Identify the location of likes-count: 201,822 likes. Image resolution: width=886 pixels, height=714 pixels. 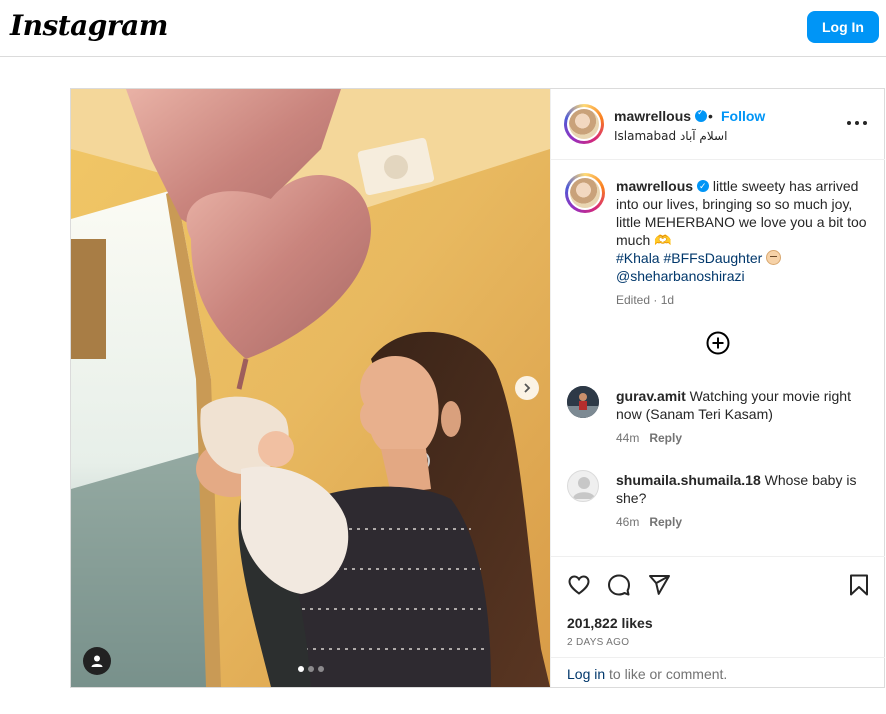
(610, 623).